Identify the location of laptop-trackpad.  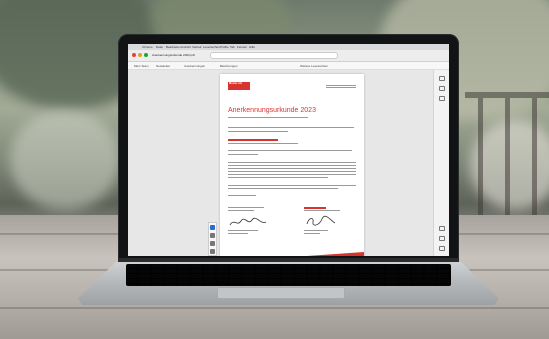
(281, 293).